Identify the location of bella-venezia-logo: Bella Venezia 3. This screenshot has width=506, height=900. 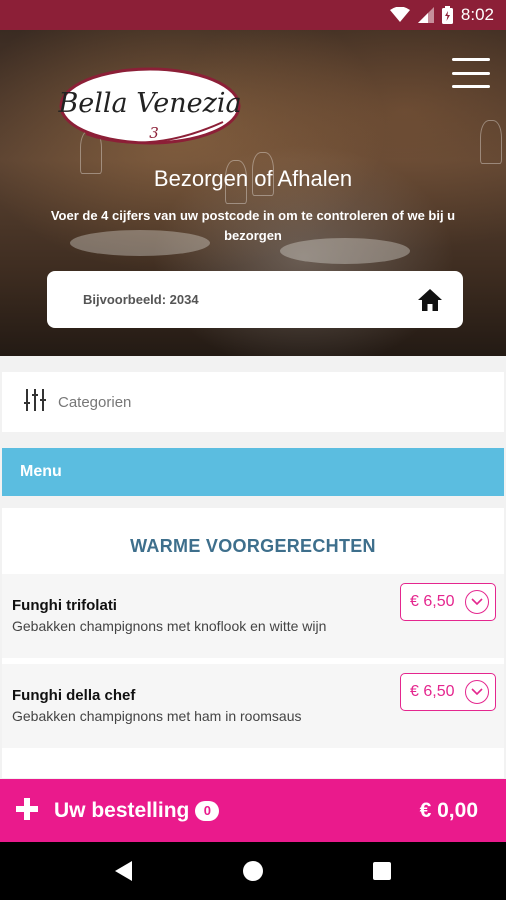
(150, 106).